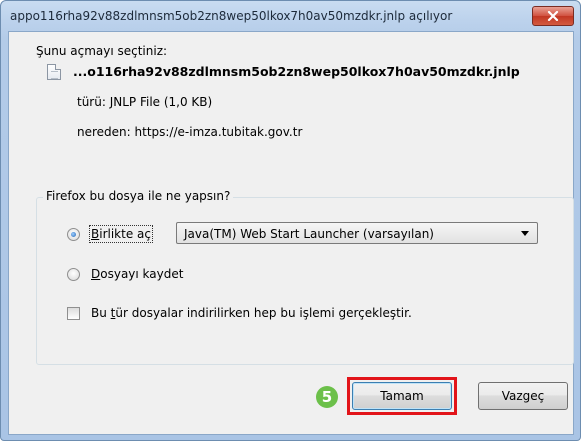 The width and height of the screenshot is (581, 441). What do you see at coordinates (121, 234) in the screenshot?
I see `open-with-label: Birlikte aç` at bounding box center [121, 234].